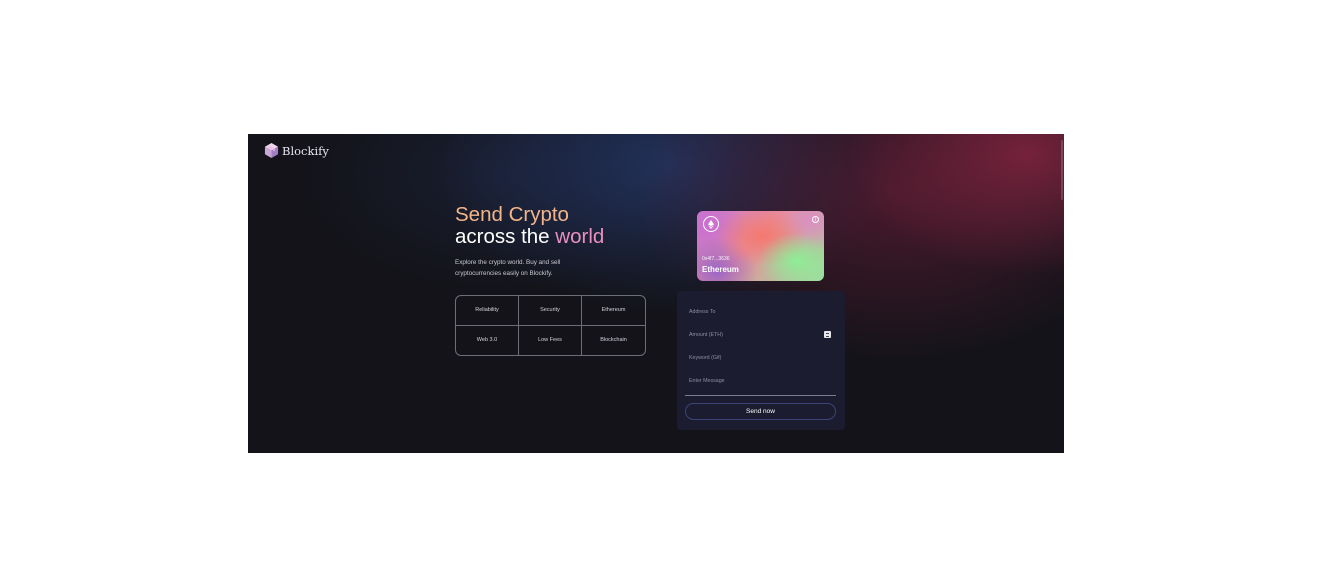  Describe the element at coordinates (580, 236) in the screenshot. I see `hero-title-world: world` at that location.